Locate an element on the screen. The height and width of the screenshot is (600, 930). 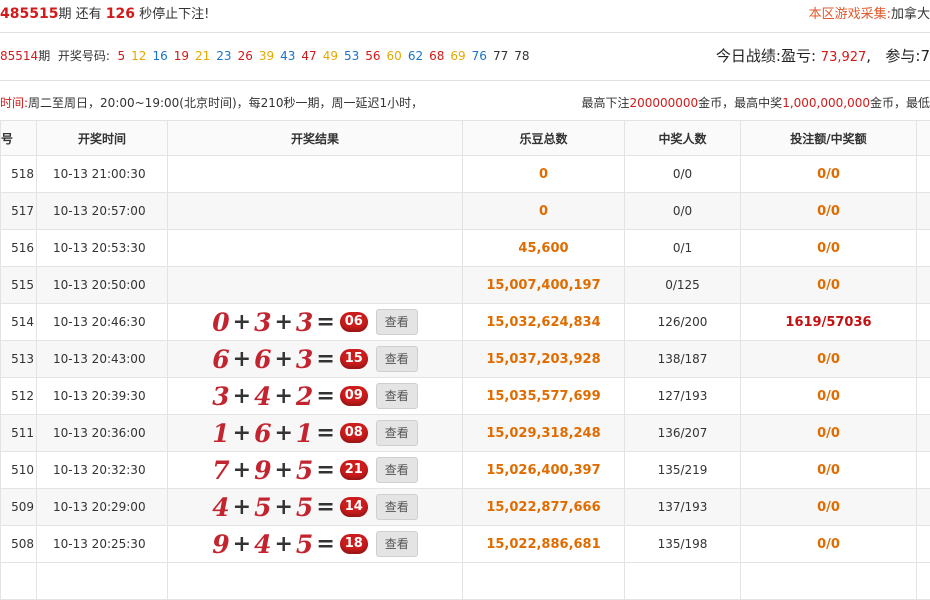
table-header: 号 开奖时间 开奖结果 乐豆总数 中奖人数 投注额/中奖额 is located at coordinates (465, 138).